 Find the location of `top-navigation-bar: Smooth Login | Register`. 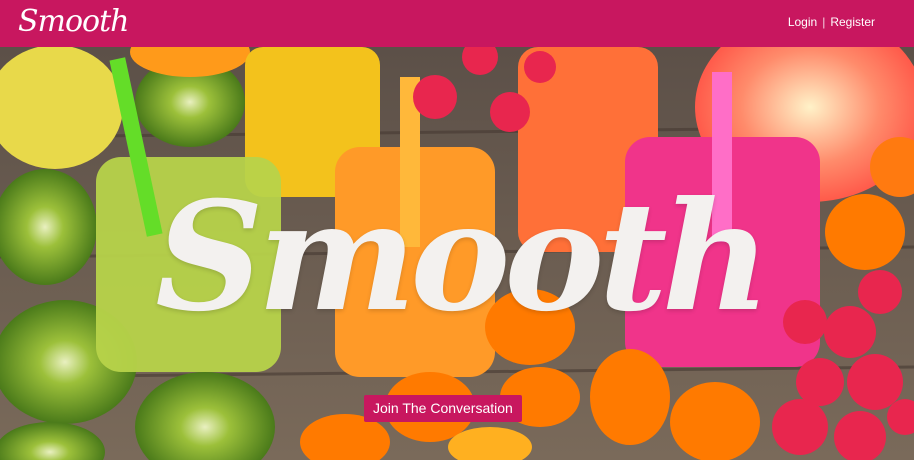

top-navigation-bar: Smooth Login | Register is located at coordinates (457, 23).